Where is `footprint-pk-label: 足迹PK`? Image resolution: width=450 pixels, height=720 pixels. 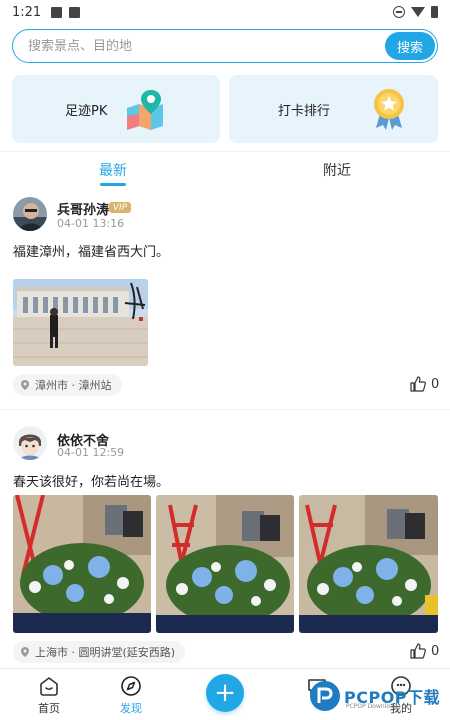 footprint-pk-label: 足迹PK is located at coordinates (86, 111).